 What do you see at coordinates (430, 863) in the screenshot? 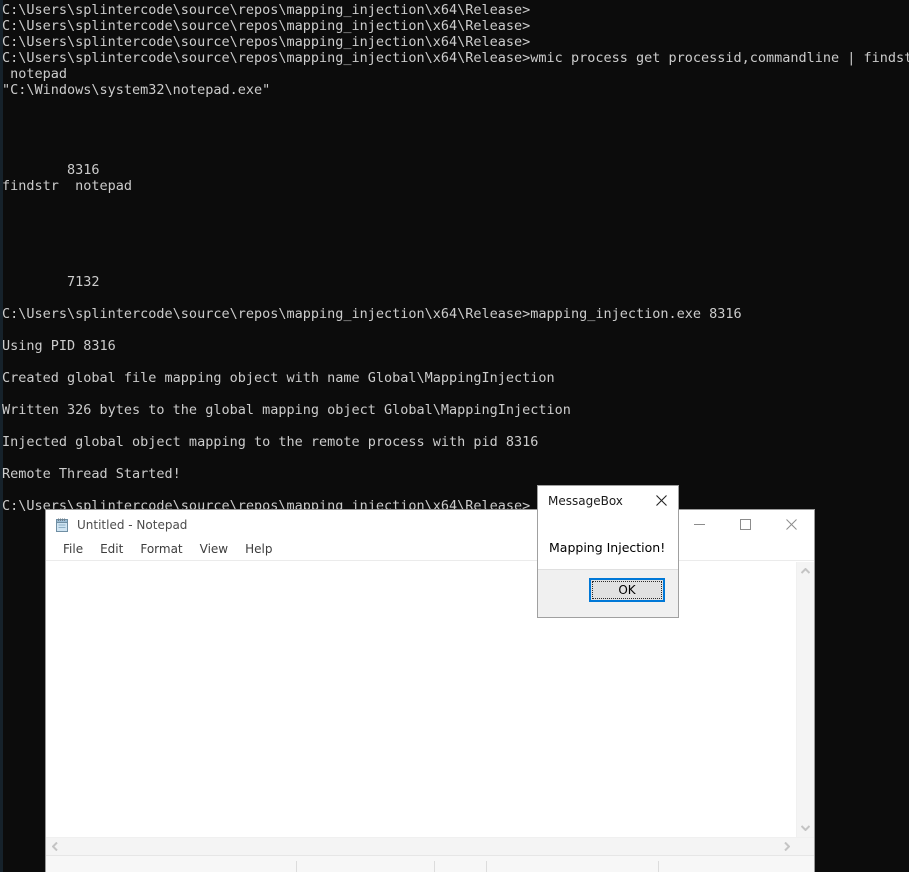
I see `notepad-statusbar` at bounding box center [430, 863].